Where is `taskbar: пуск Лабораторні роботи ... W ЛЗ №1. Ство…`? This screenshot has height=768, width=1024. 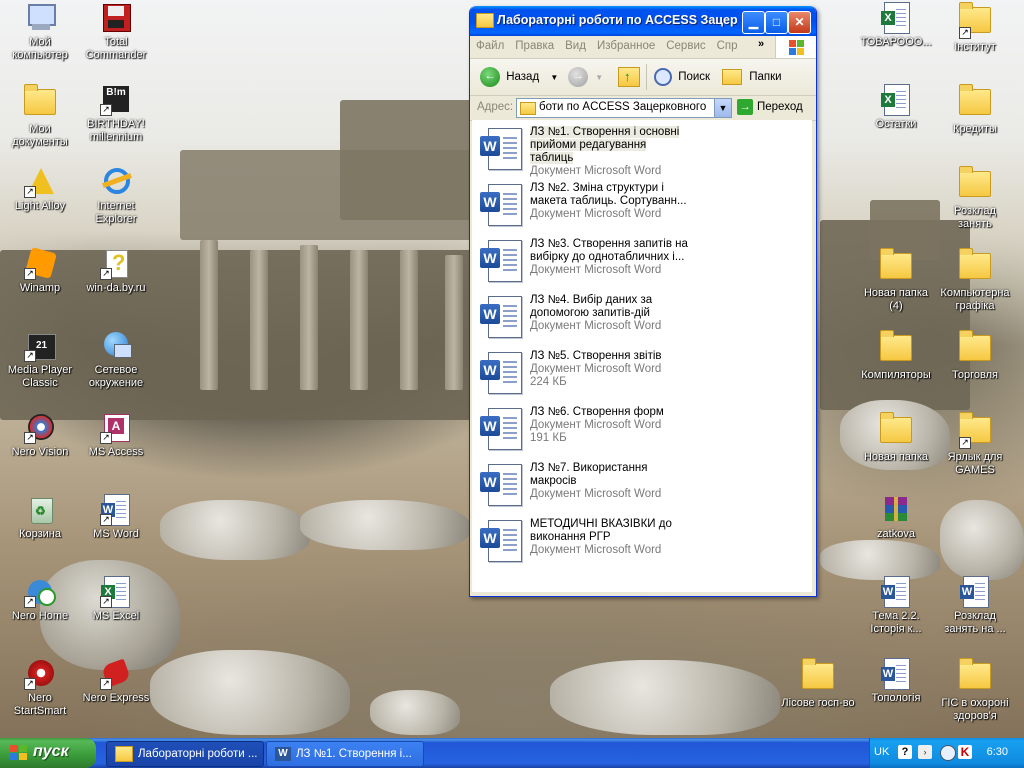 taskbar: пуск Лабораторні роботи ... W ЛЗ №1. Ство… is located at coordinates (512, 753).